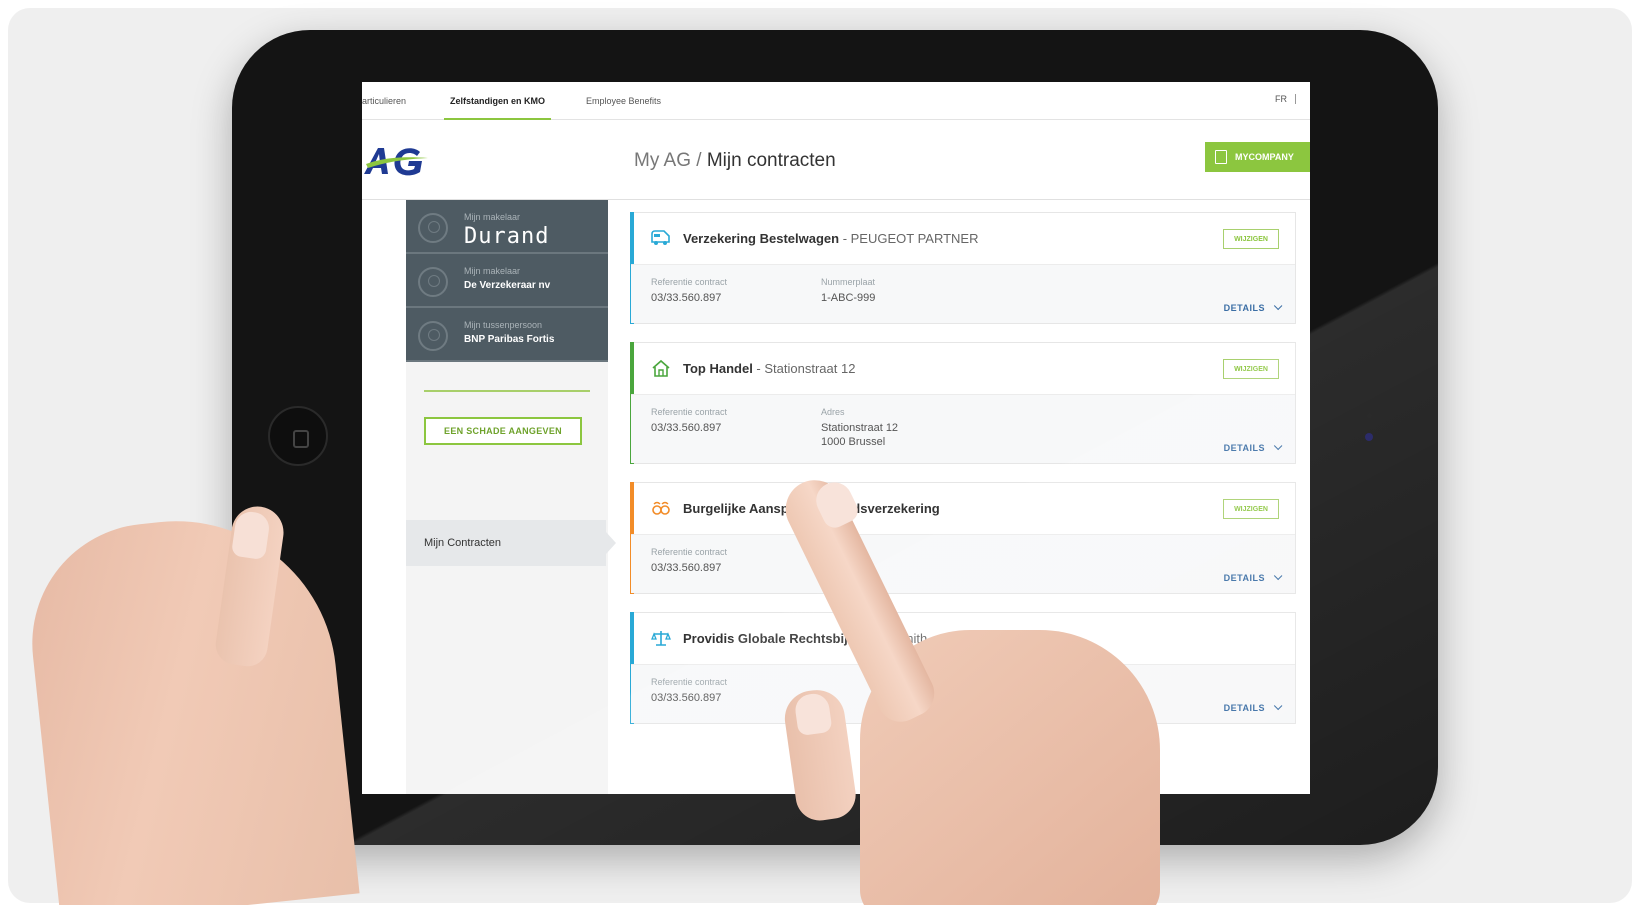 The image size is (1640, 905). I want to click on company-selector-button: MYCOMPANY, so click(1257, 157).